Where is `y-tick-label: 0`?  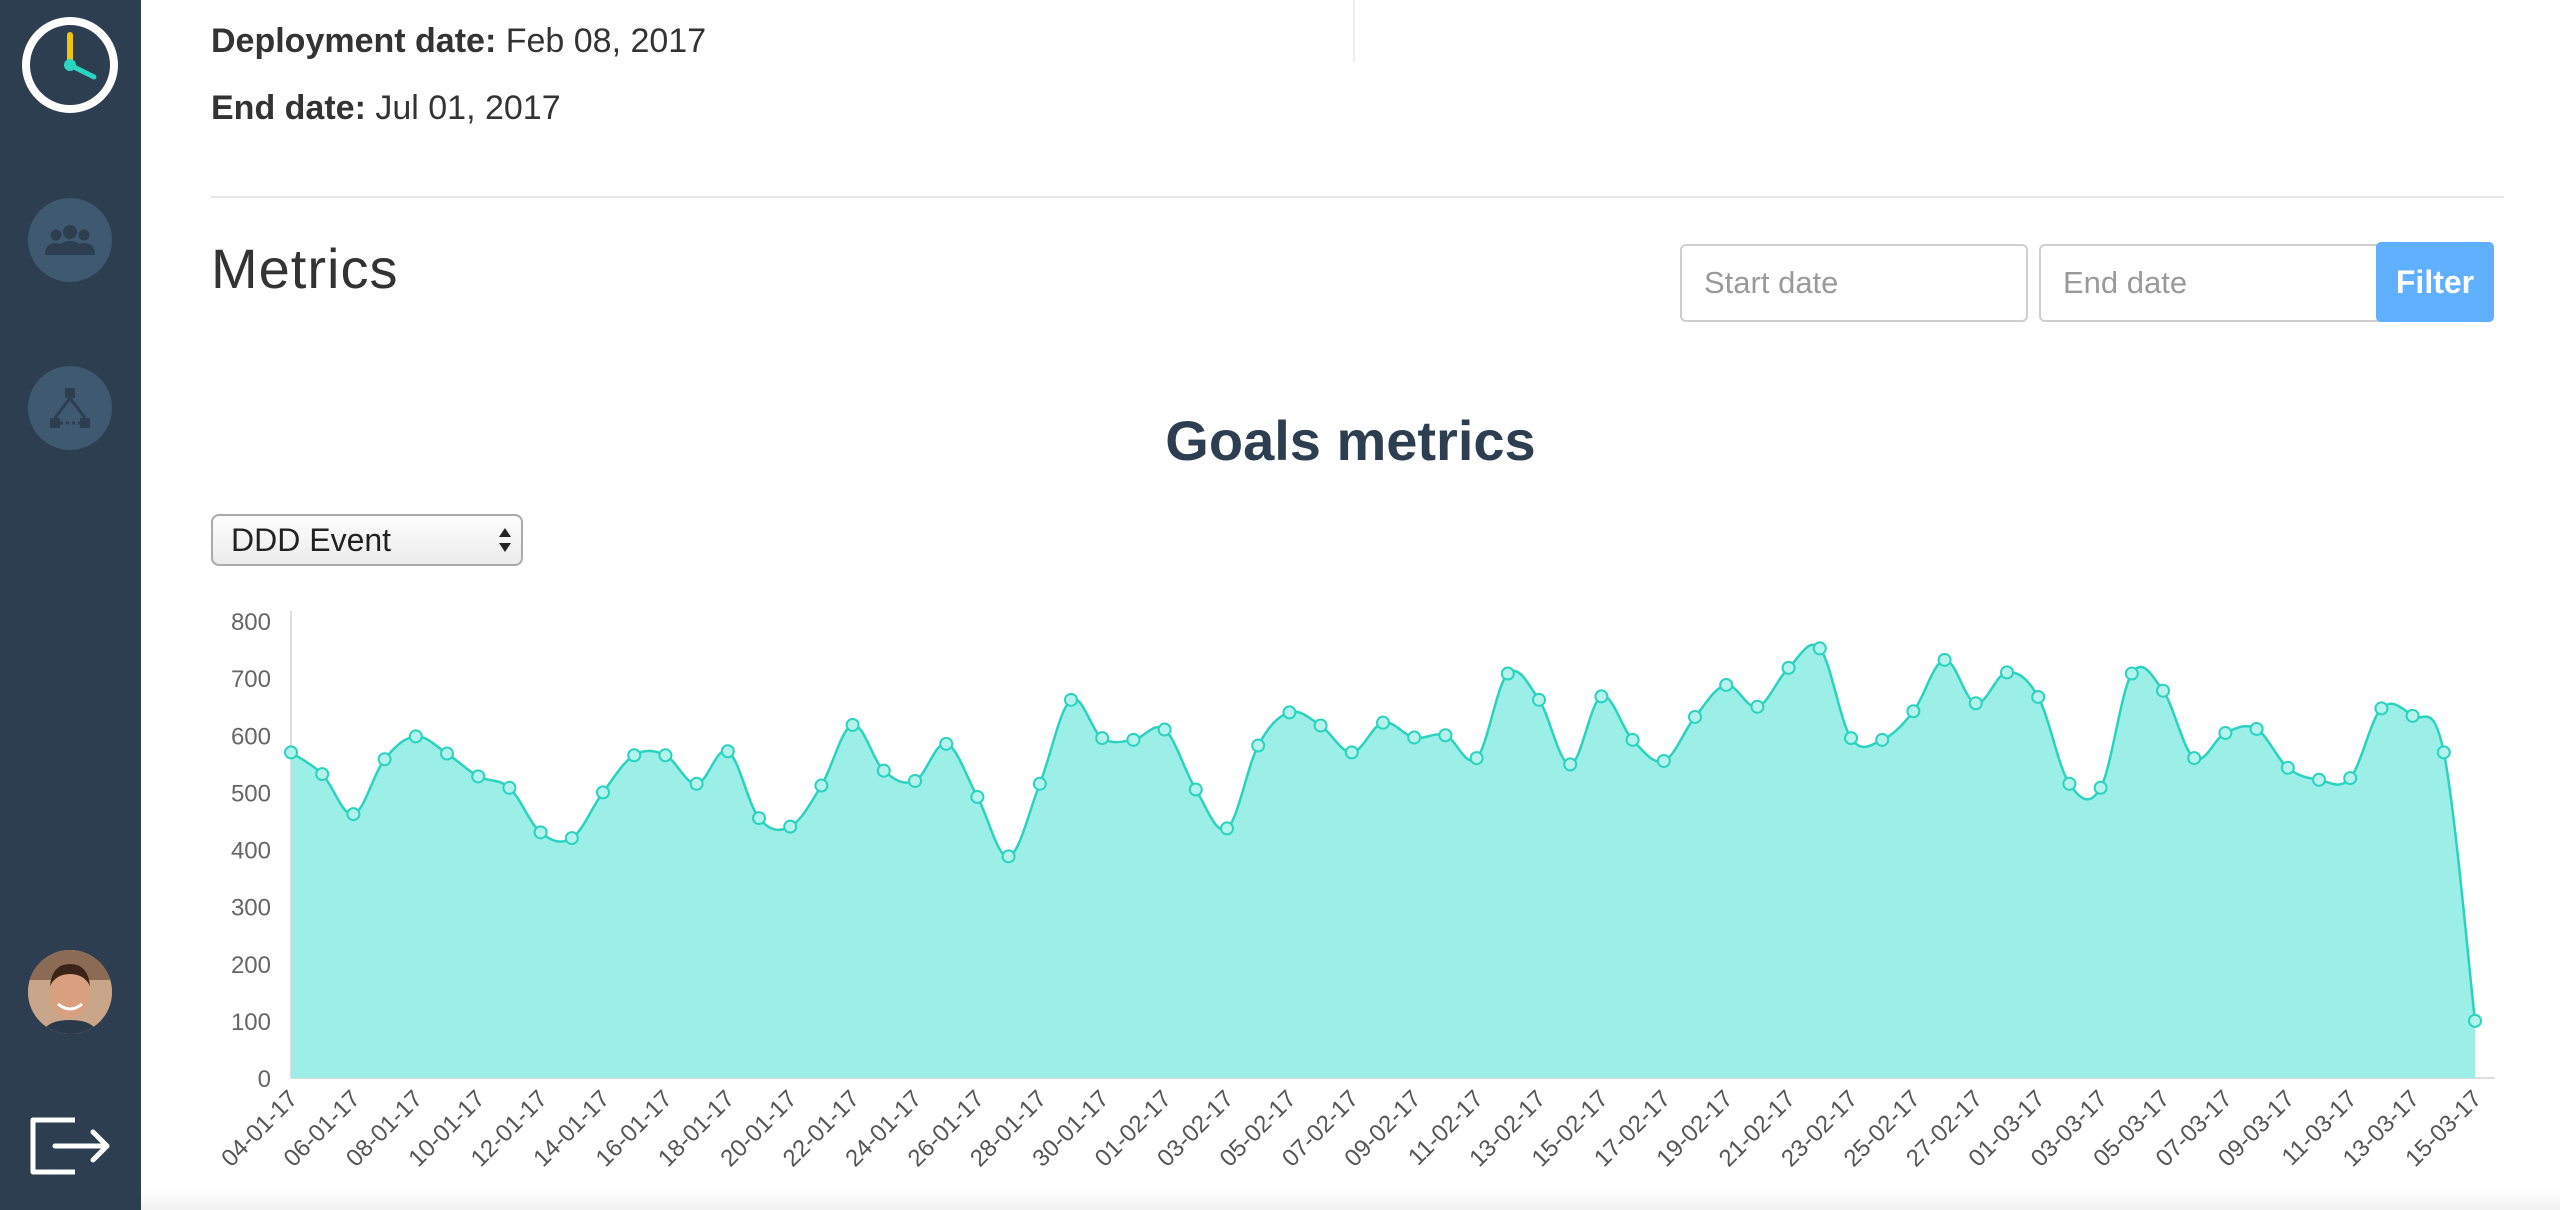 y-tick-label: 0 is located at coordinates (264, 1079).